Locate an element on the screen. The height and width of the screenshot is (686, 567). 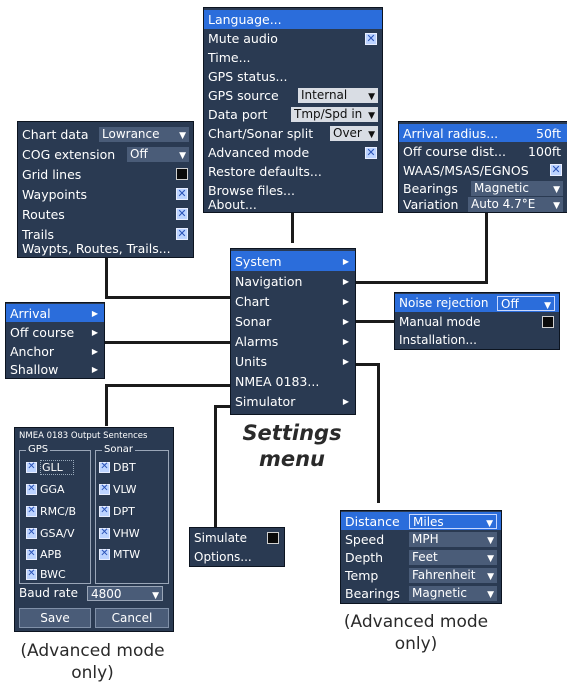
chart-data-dropdown: Lowrance ▼ is located at coordinates (144, 134).